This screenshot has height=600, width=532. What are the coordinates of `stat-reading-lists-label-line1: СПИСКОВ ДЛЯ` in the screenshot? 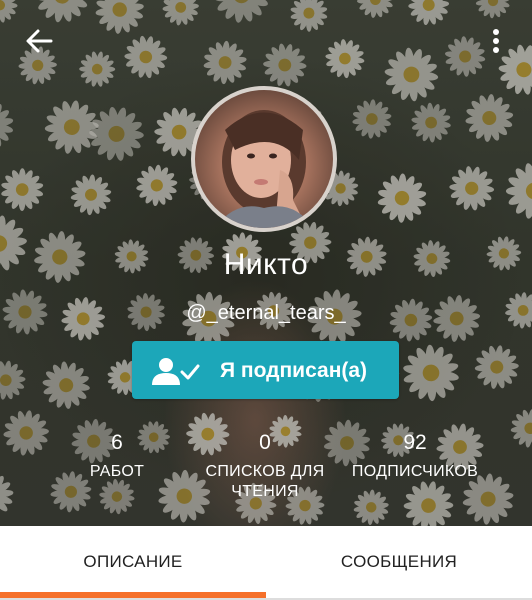 It's located at (265, 471).